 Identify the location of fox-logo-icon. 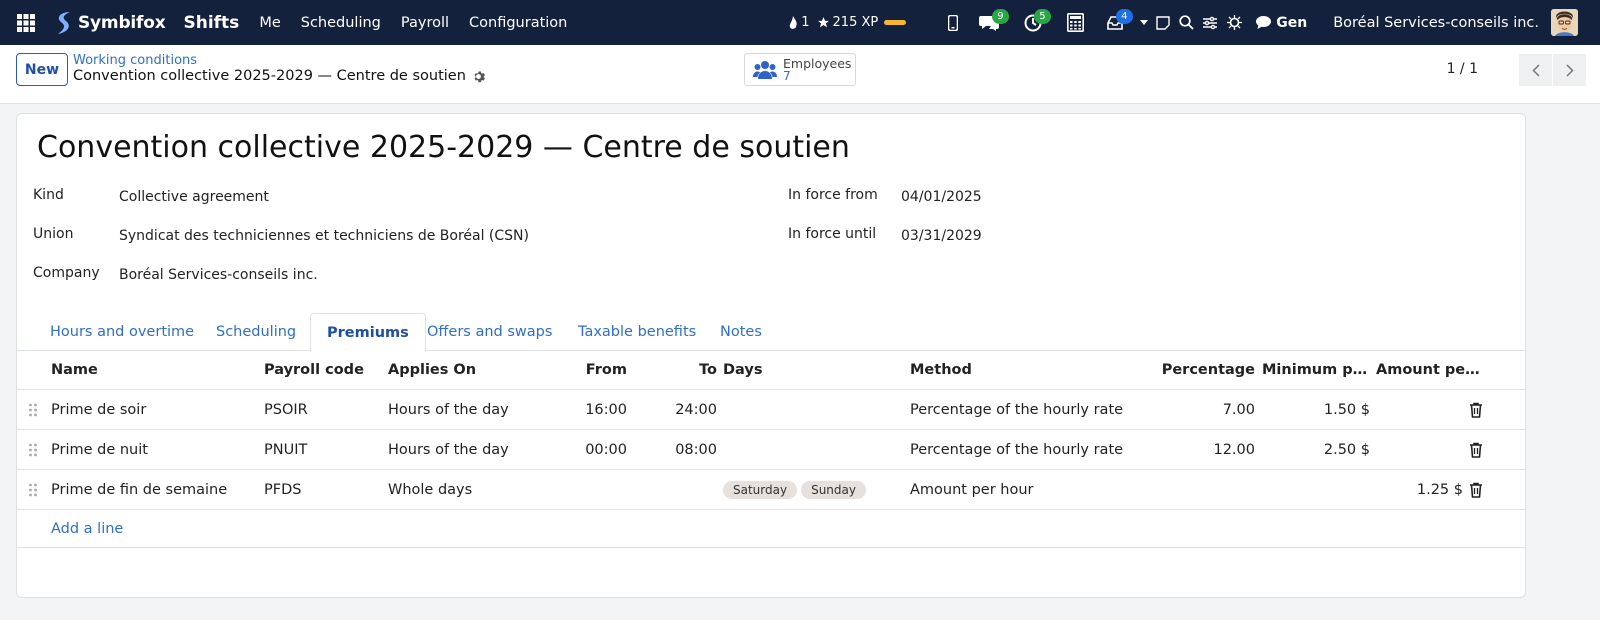
(64, 22).